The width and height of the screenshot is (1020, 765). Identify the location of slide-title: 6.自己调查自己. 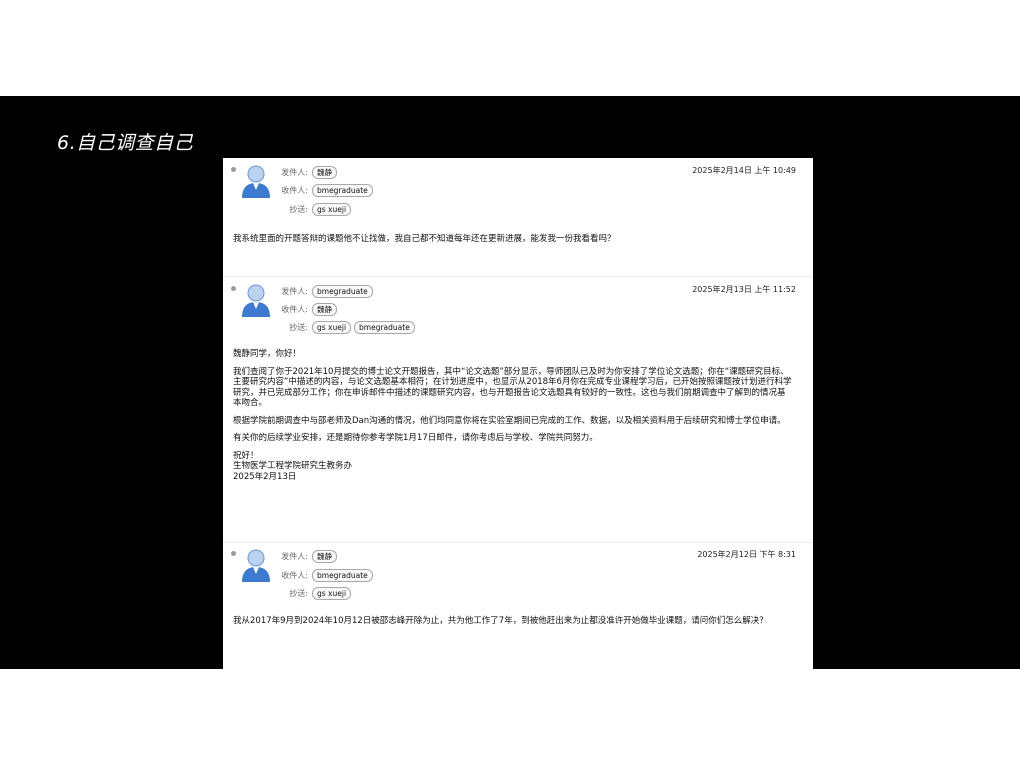
(125, 143).